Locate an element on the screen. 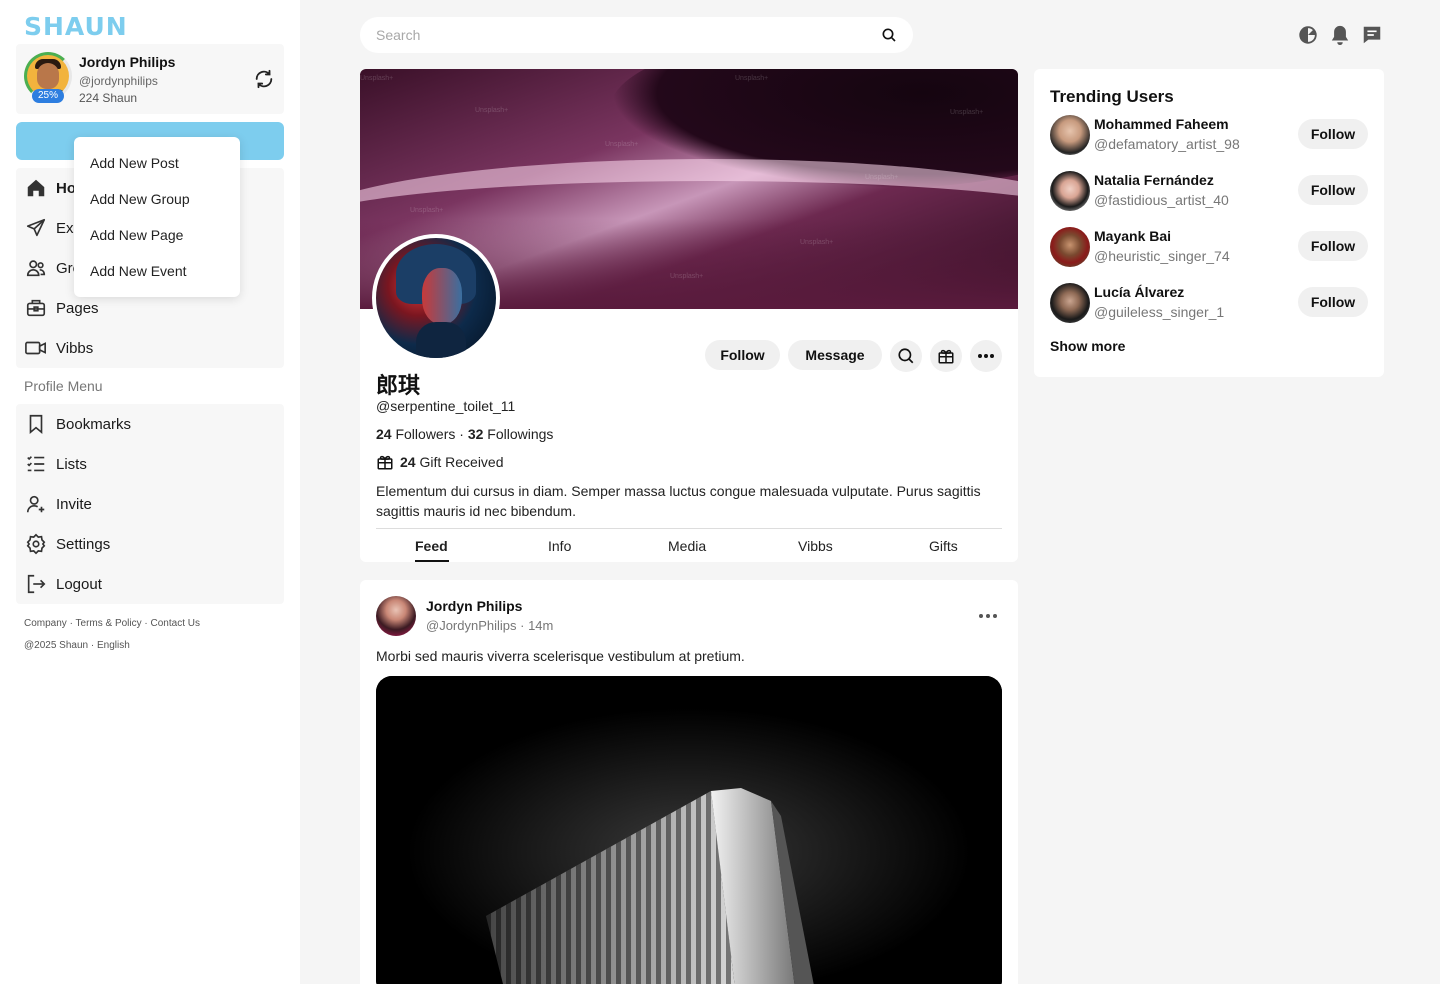 The height and width of the screenshot is (984, 1440). profile-tabs: Feed Info Media Vibbs Gifts is located at coordinates (689, 545).